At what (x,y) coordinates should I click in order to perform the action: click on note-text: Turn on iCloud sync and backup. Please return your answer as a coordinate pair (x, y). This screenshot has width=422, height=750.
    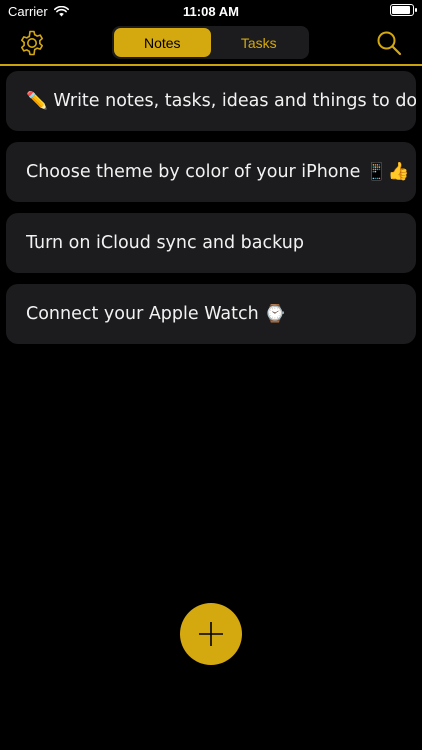
    Looking at the image, I should click on (165, 243).